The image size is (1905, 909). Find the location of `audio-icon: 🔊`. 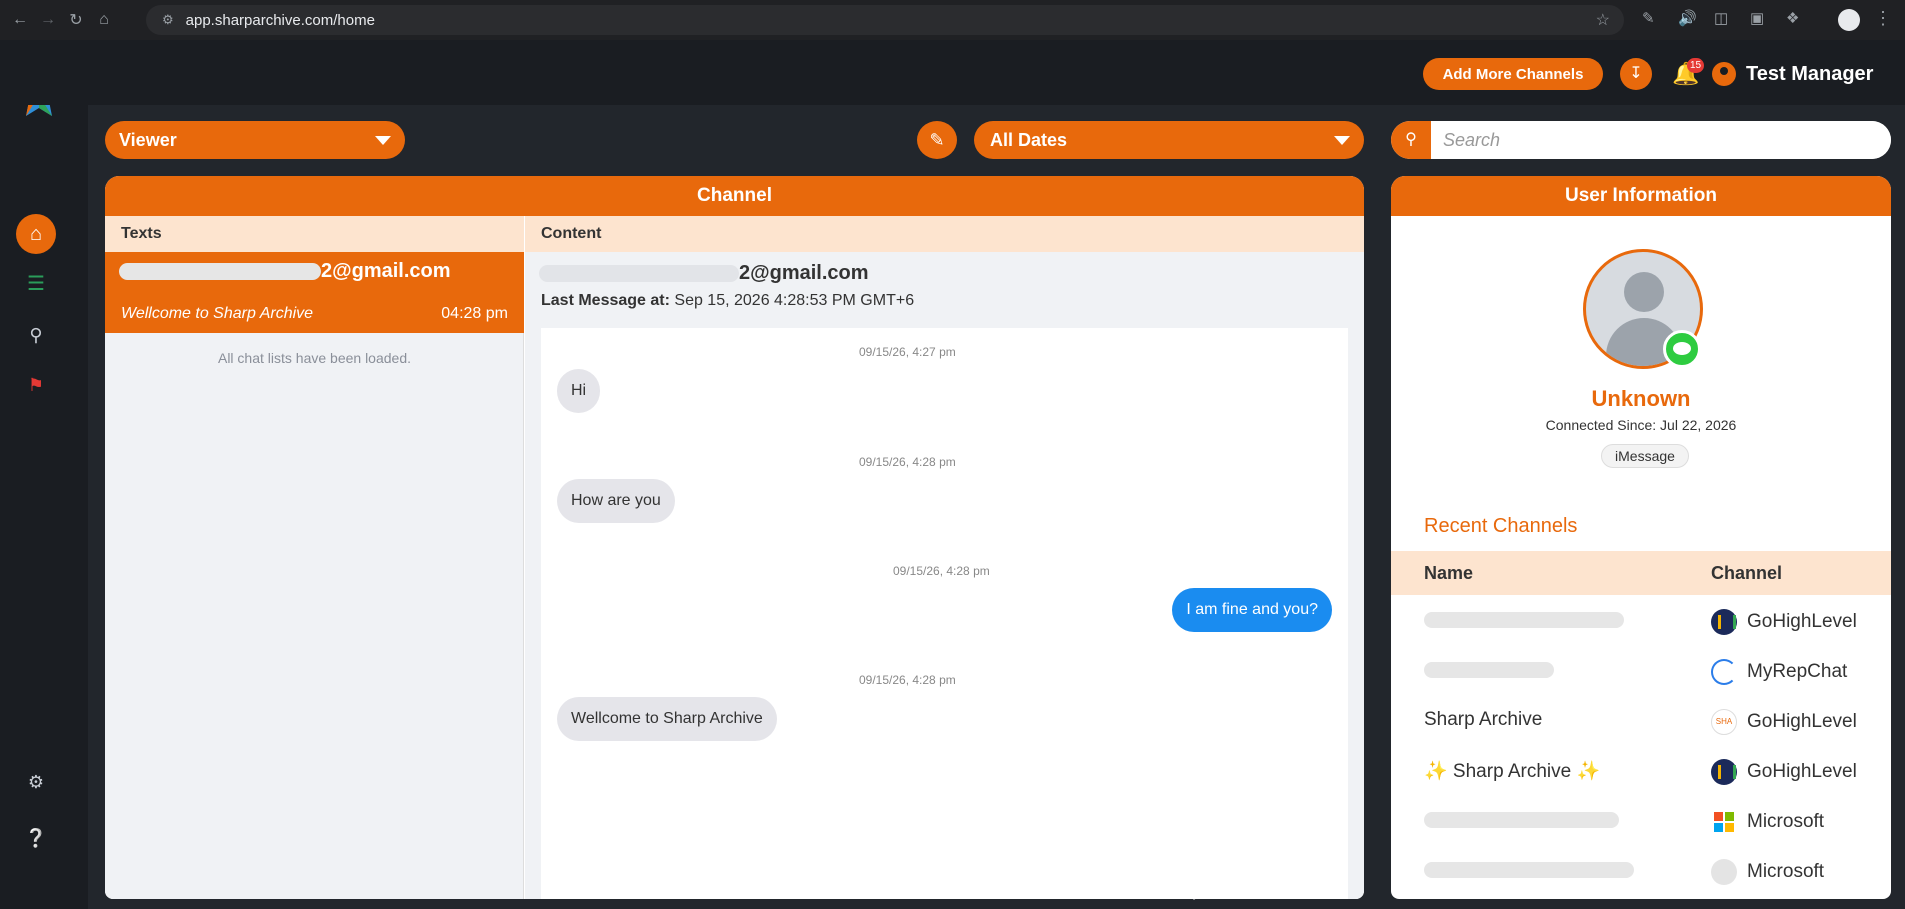

audio-icon: 🔊 is located at coordinates (1687, 18).